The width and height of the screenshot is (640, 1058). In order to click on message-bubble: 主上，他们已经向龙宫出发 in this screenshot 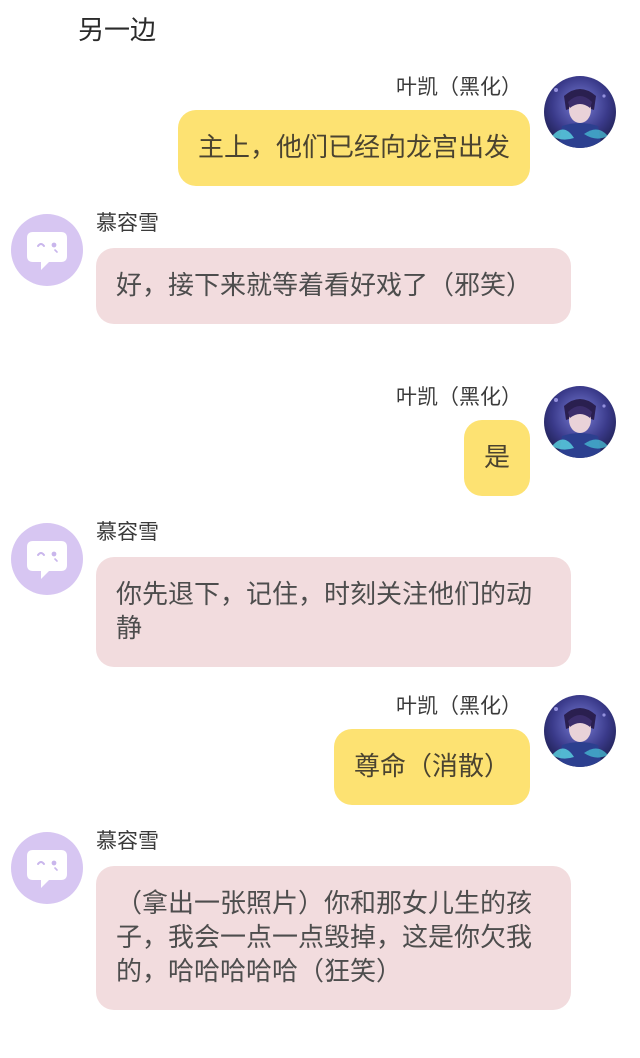, I will do `click(353, 148)`.